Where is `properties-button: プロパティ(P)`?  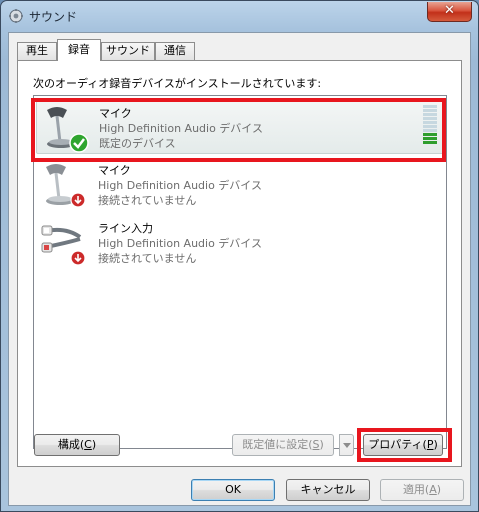
properties-button: プロパティ(P) is located at coordinates (403, 445).